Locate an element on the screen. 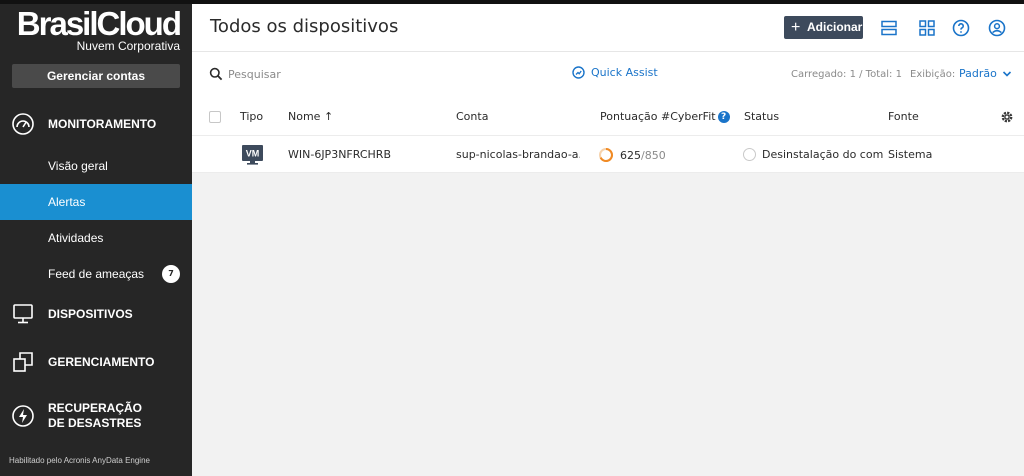  manage-accounts-button: Gerenciar contas is located at coordinates (96, 76).